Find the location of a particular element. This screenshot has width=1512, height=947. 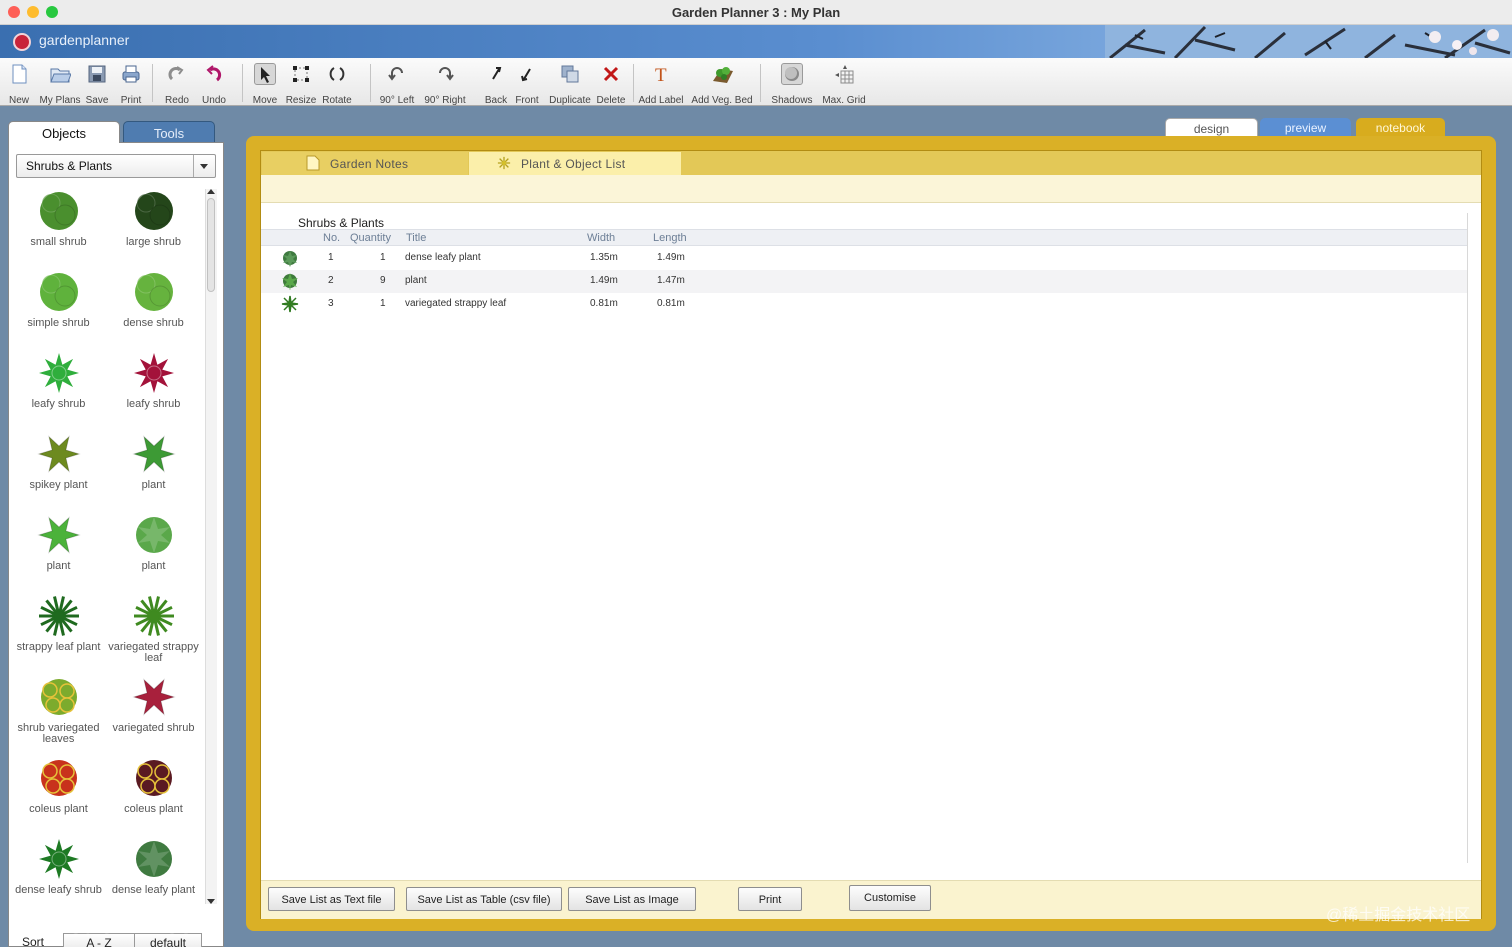

max-grid-button: Max. Grid is located at coordinates (844, 83).